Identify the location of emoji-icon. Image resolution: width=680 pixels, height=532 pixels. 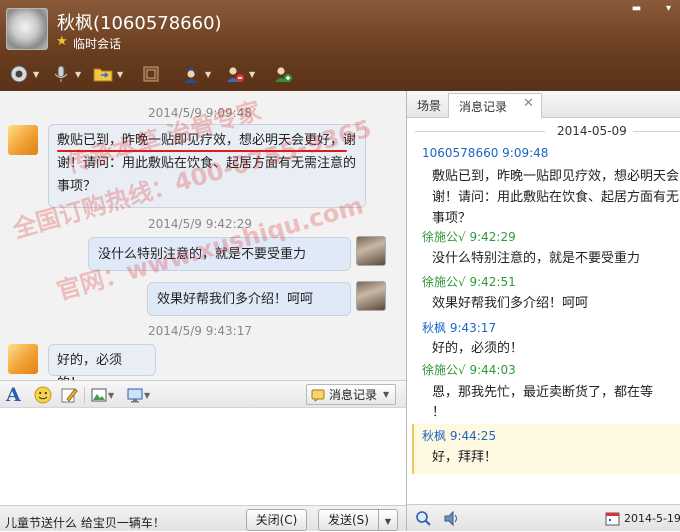
(43, 395).